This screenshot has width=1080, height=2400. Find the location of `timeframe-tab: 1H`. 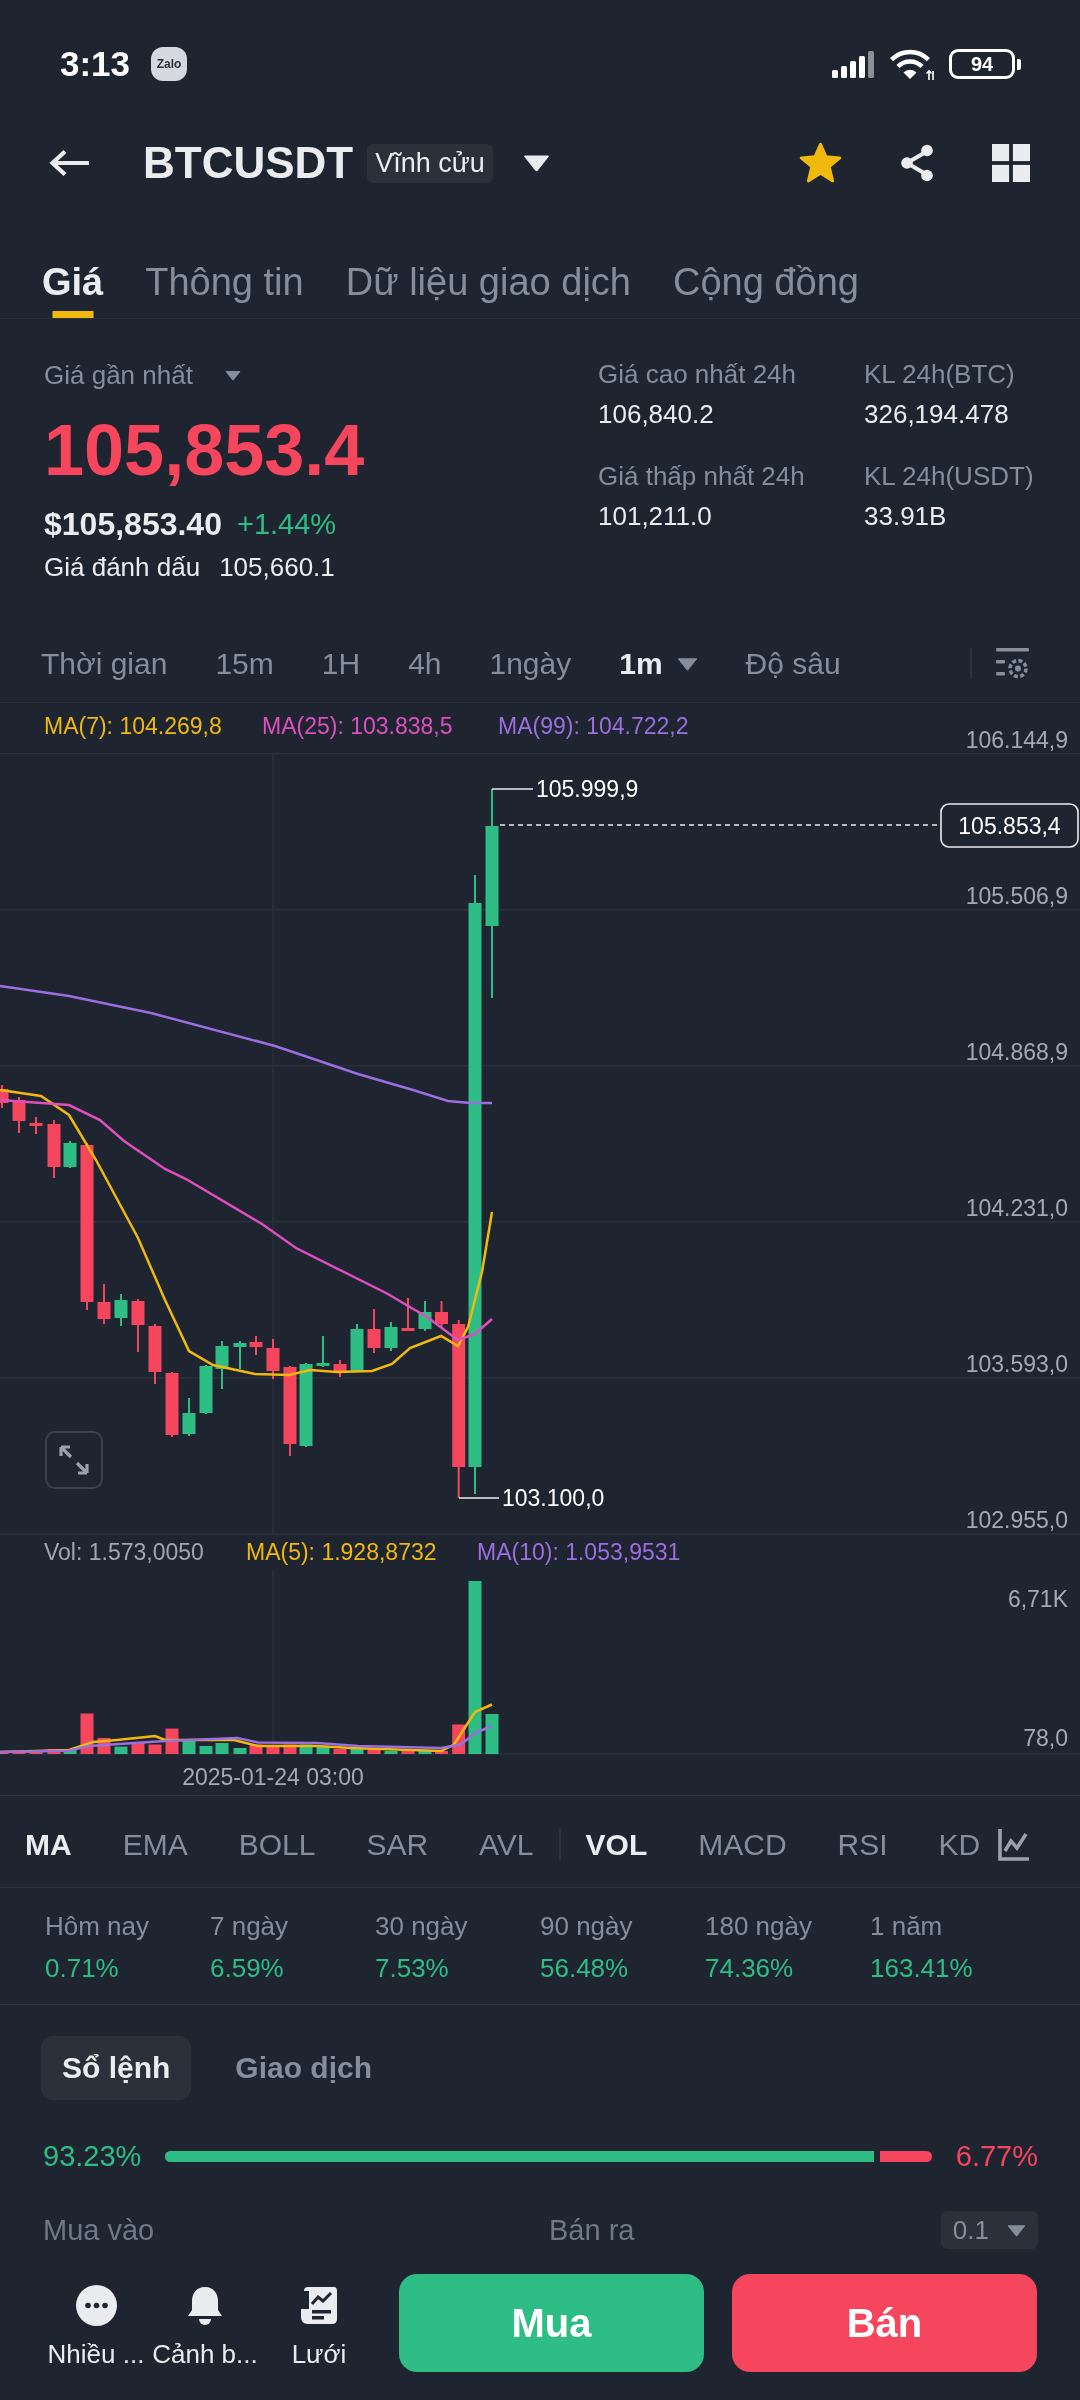

timeframe-tab: 1H is located at coordinates (341, 663).